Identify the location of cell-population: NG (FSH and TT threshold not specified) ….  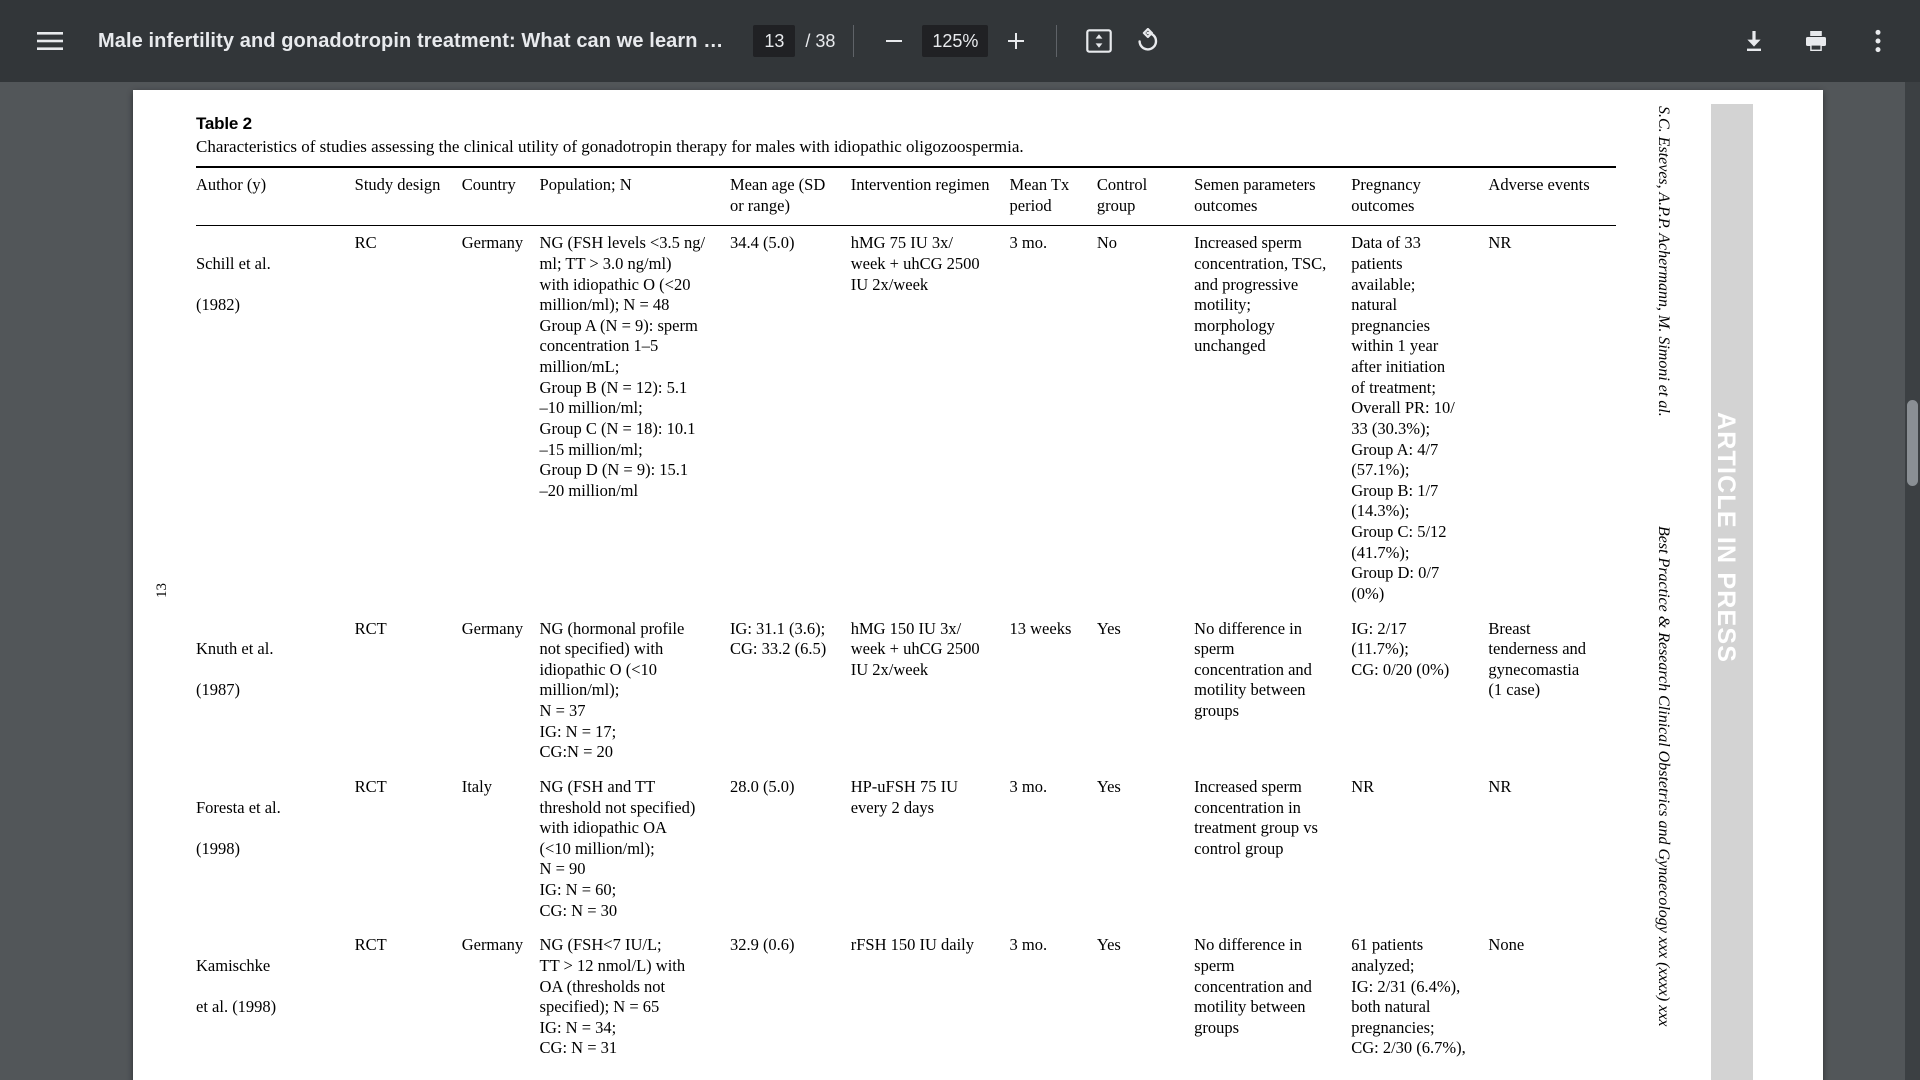
(617, 848).